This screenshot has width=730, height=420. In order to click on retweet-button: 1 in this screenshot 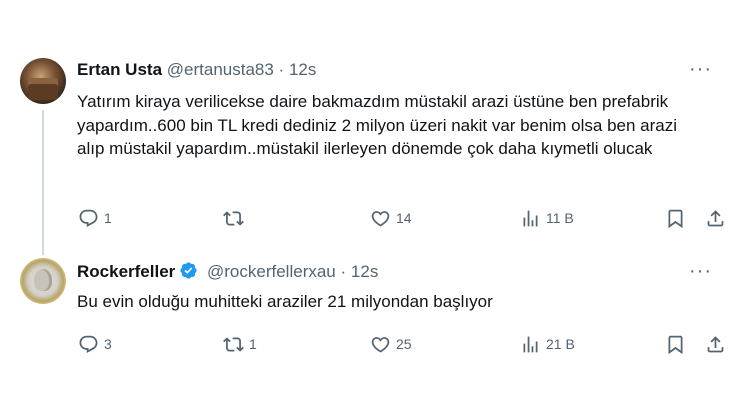, I will do `click(240, 344)`.